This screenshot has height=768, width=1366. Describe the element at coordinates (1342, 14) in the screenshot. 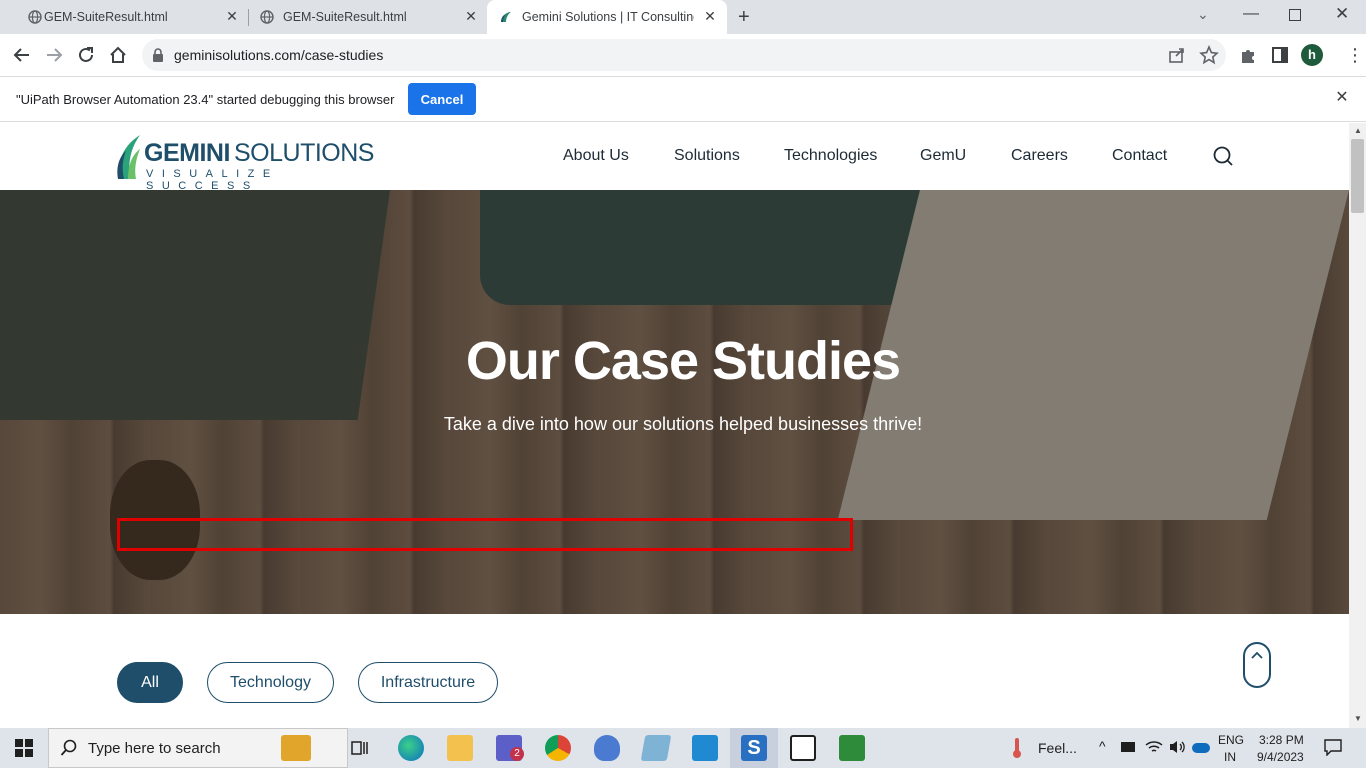

I see `window-close-icon: ✕` at that location.